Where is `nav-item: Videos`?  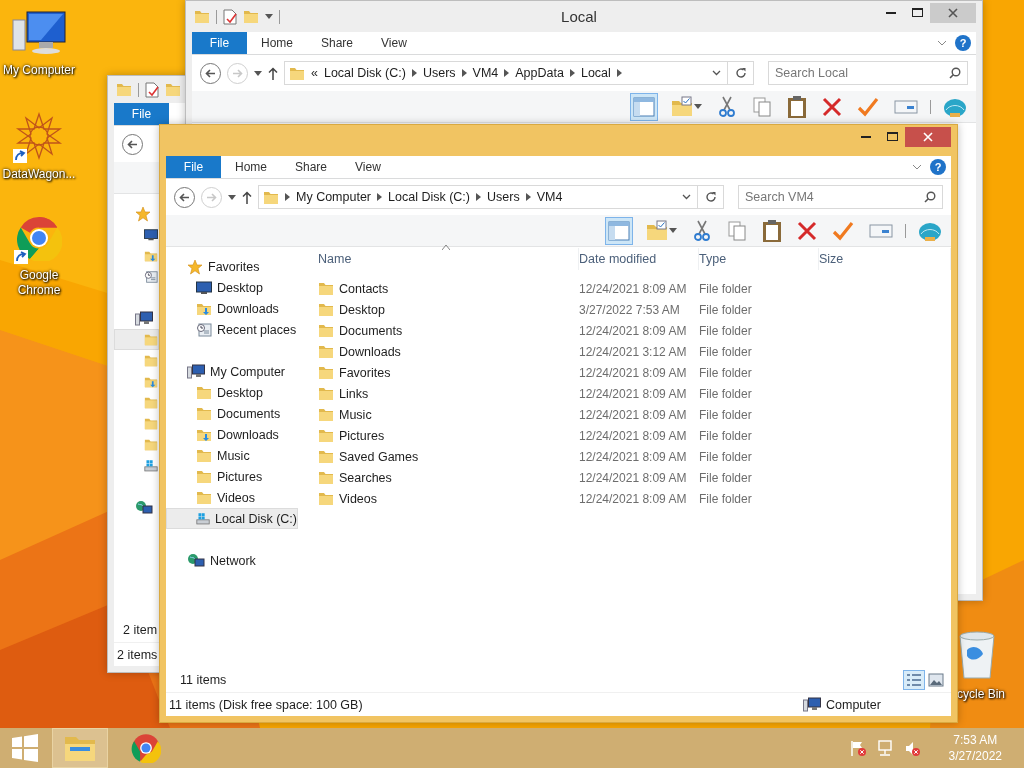
nav-item: Videos is located at coordinates (232, 497).